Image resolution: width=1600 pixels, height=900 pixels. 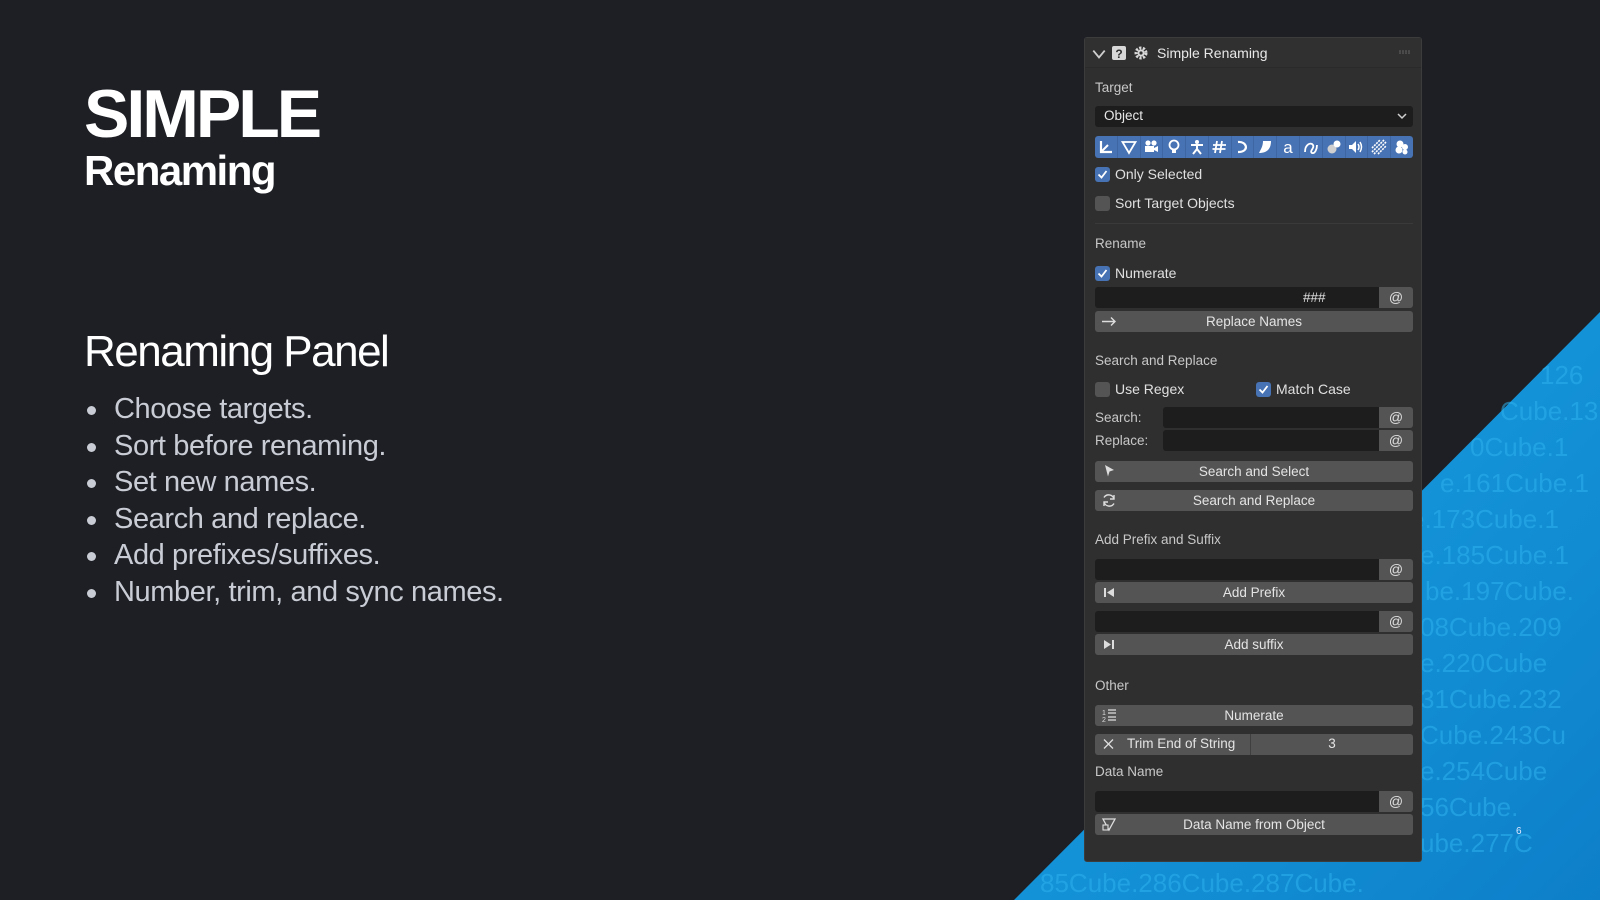 I want to click on mesh-data-icon, so click(x=1109, y=825).